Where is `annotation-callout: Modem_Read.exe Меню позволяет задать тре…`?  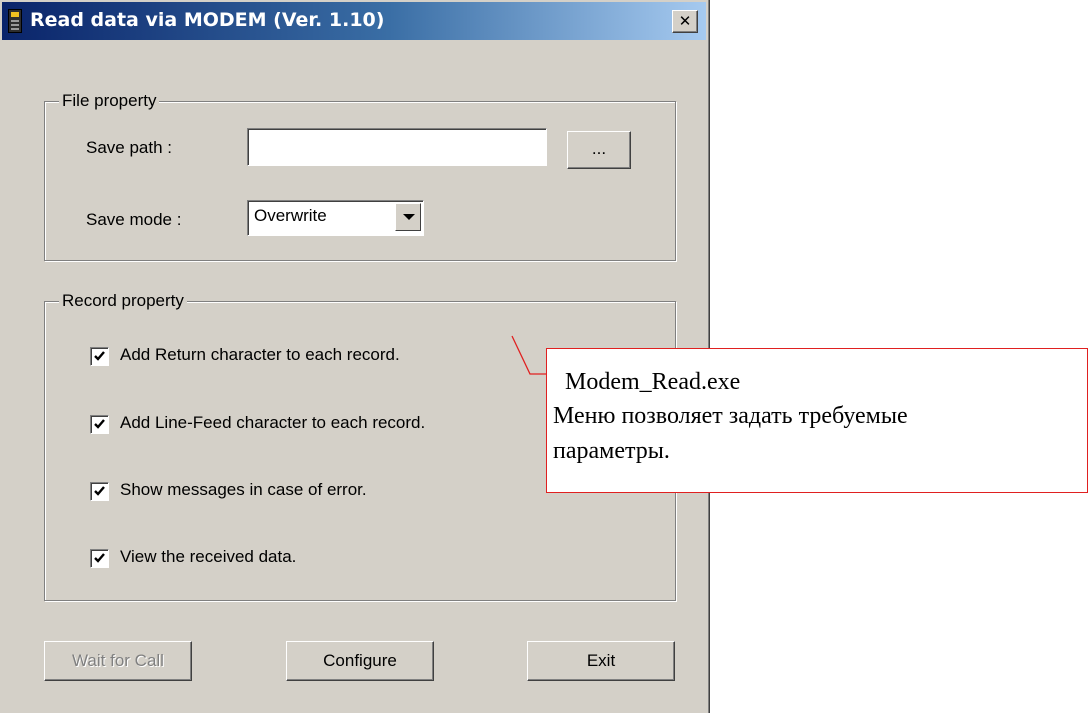
annotation-callout: Modem_Read.exe Меню позволяет задать тре… is located at coordinates (817, 420).